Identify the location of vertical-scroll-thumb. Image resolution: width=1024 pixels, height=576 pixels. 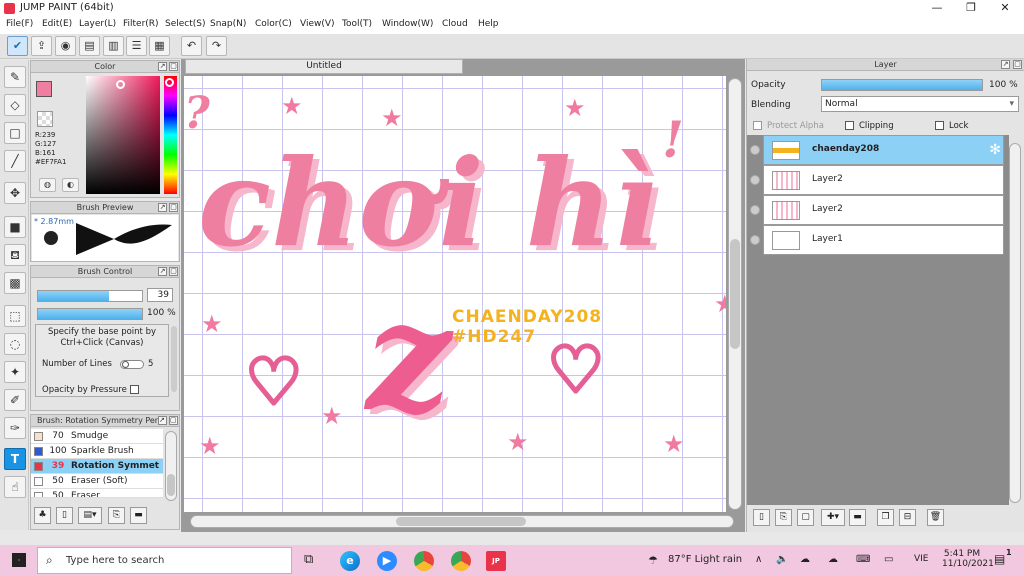
(735, 294).